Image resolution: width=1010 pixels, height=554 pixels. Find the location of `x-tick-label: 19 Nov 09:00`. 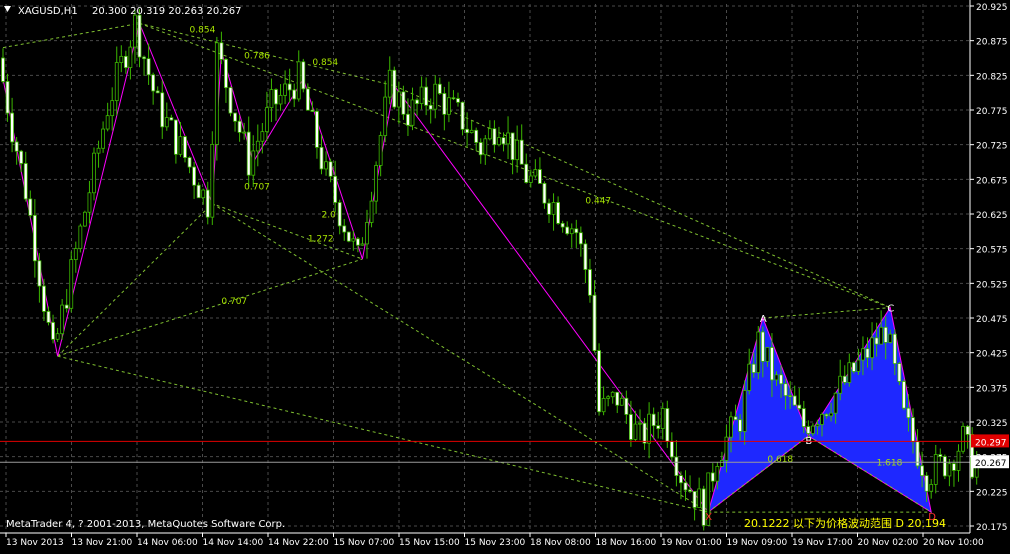

x-tick-label: 19 Nov 09:00 is located at coordinates (757, 543).